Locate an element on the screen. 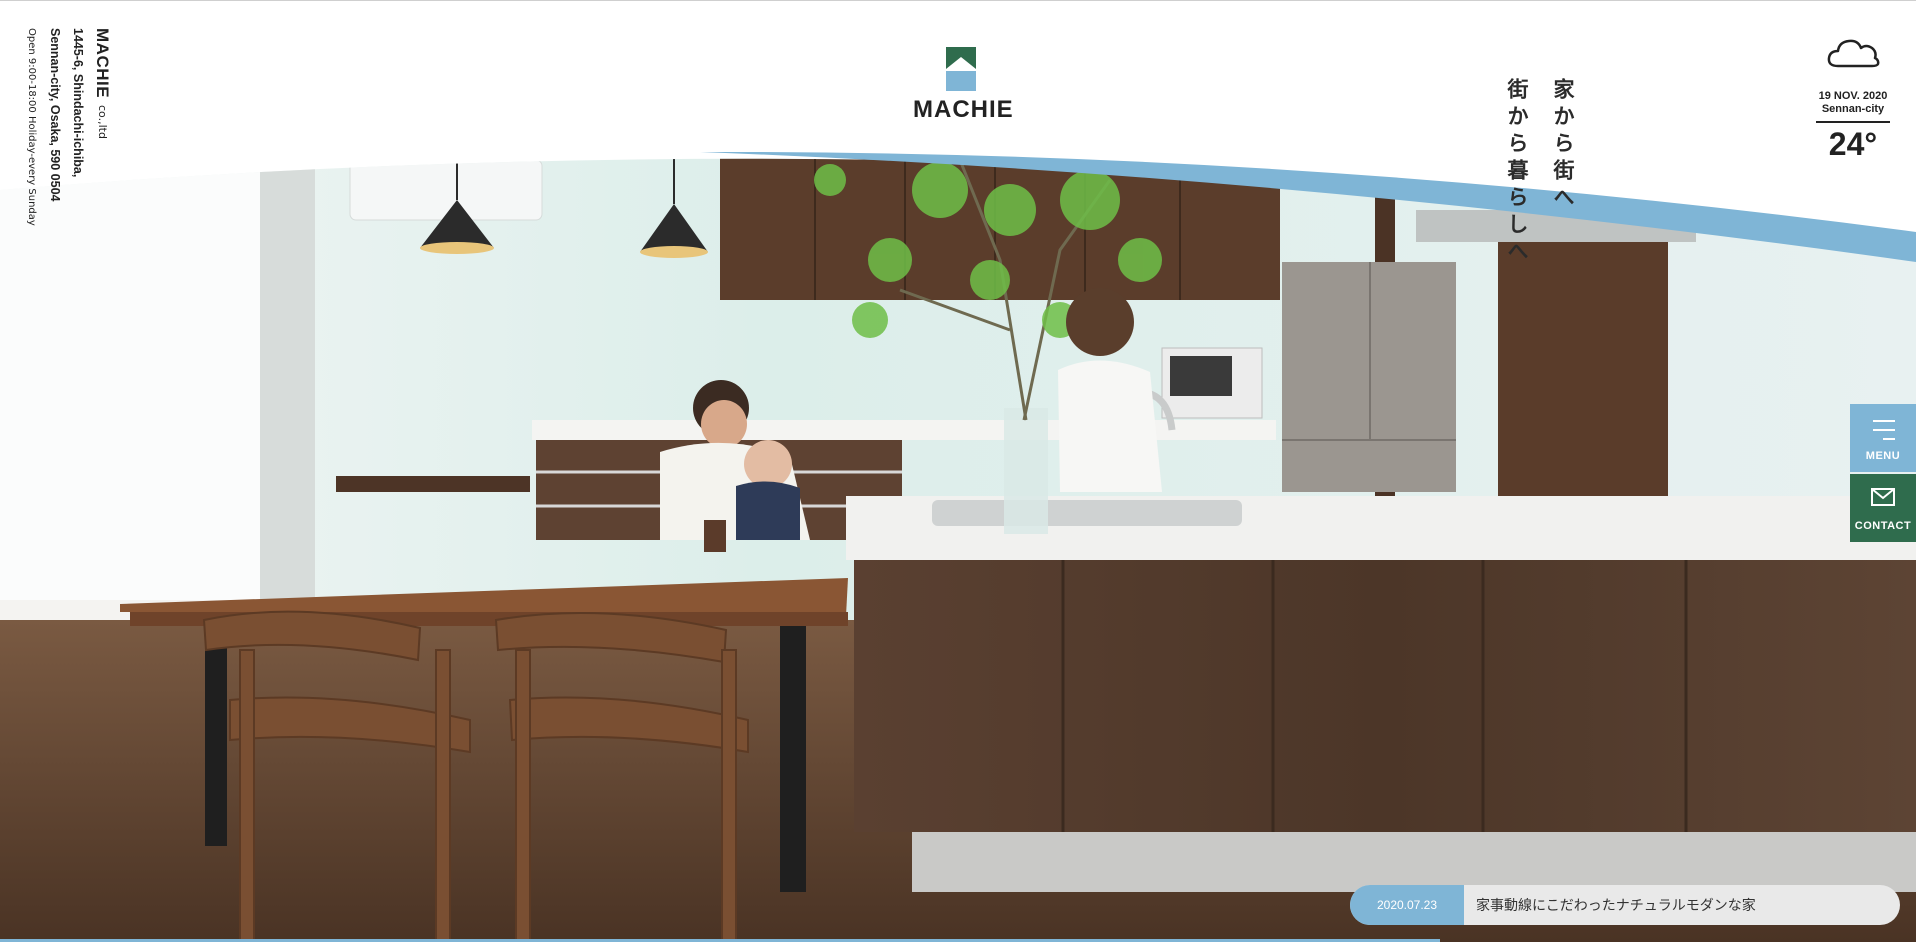  contact-label: CONTACT is located at coordinates (1883, 526).